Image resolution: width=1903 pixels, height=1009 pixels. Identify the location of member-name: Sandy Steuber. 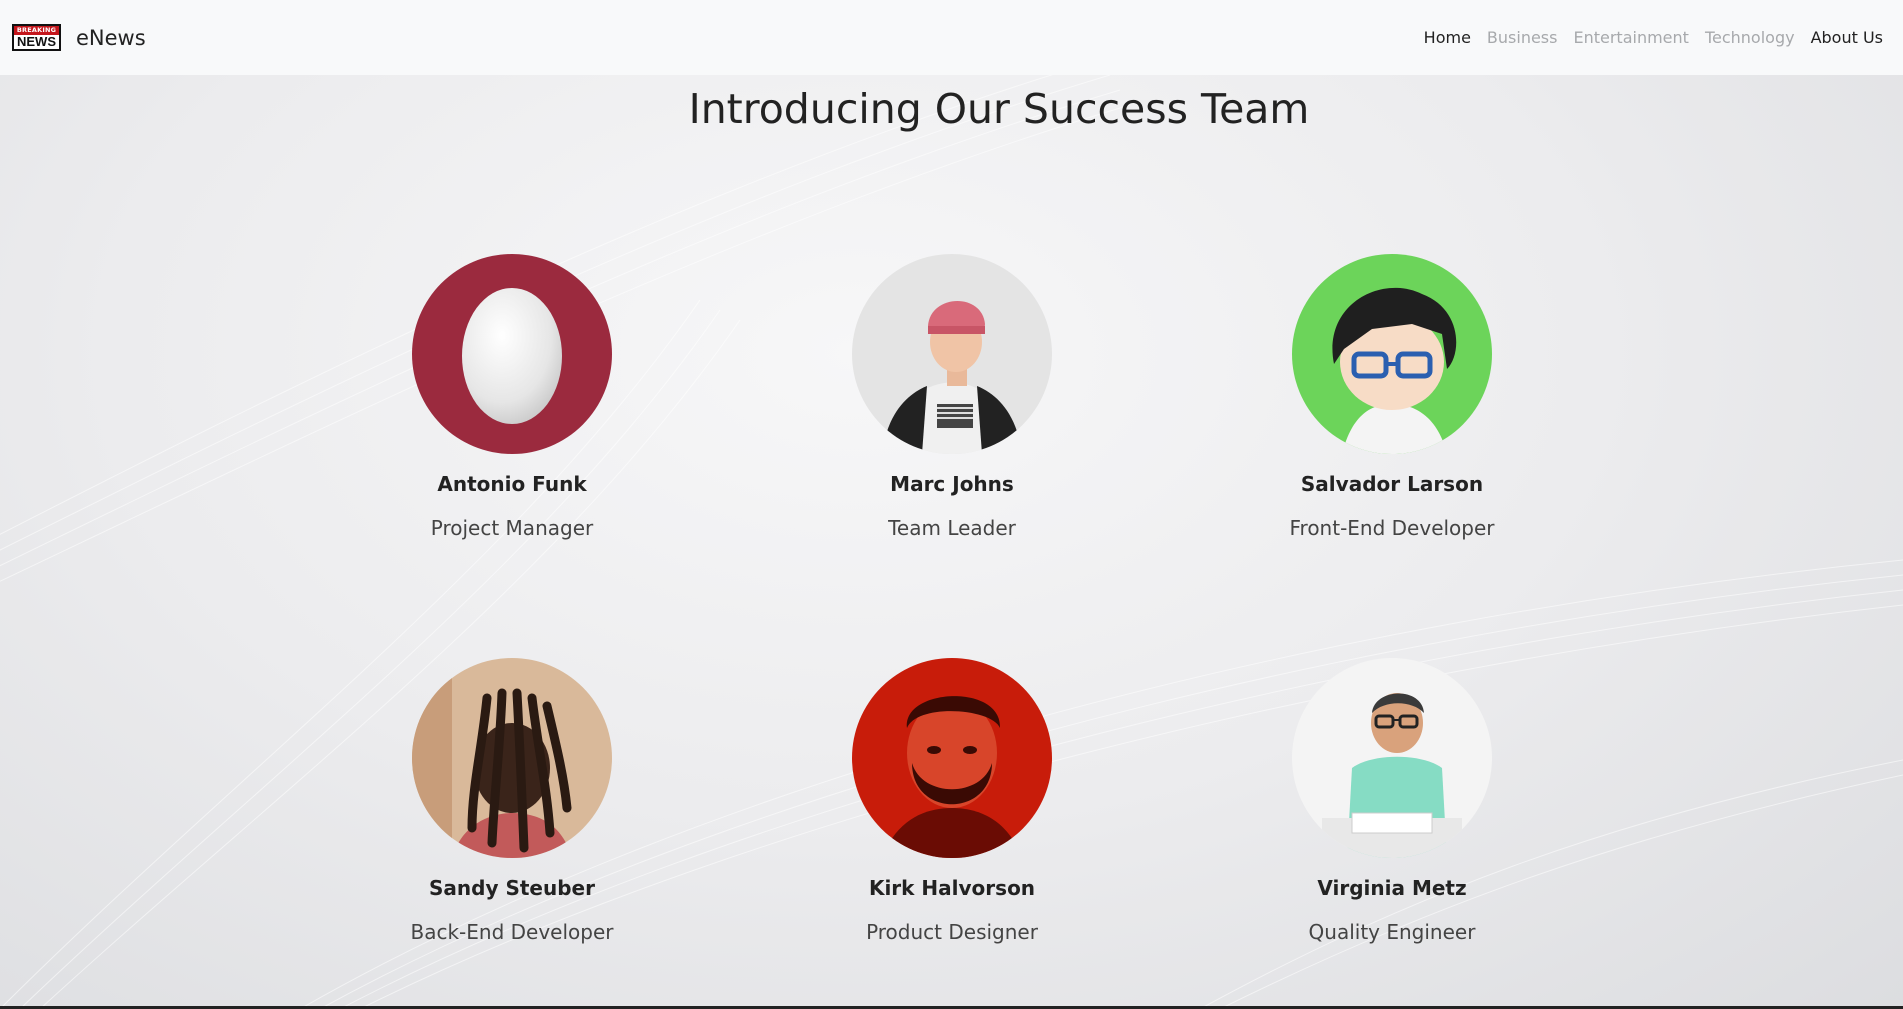
(512, 888).